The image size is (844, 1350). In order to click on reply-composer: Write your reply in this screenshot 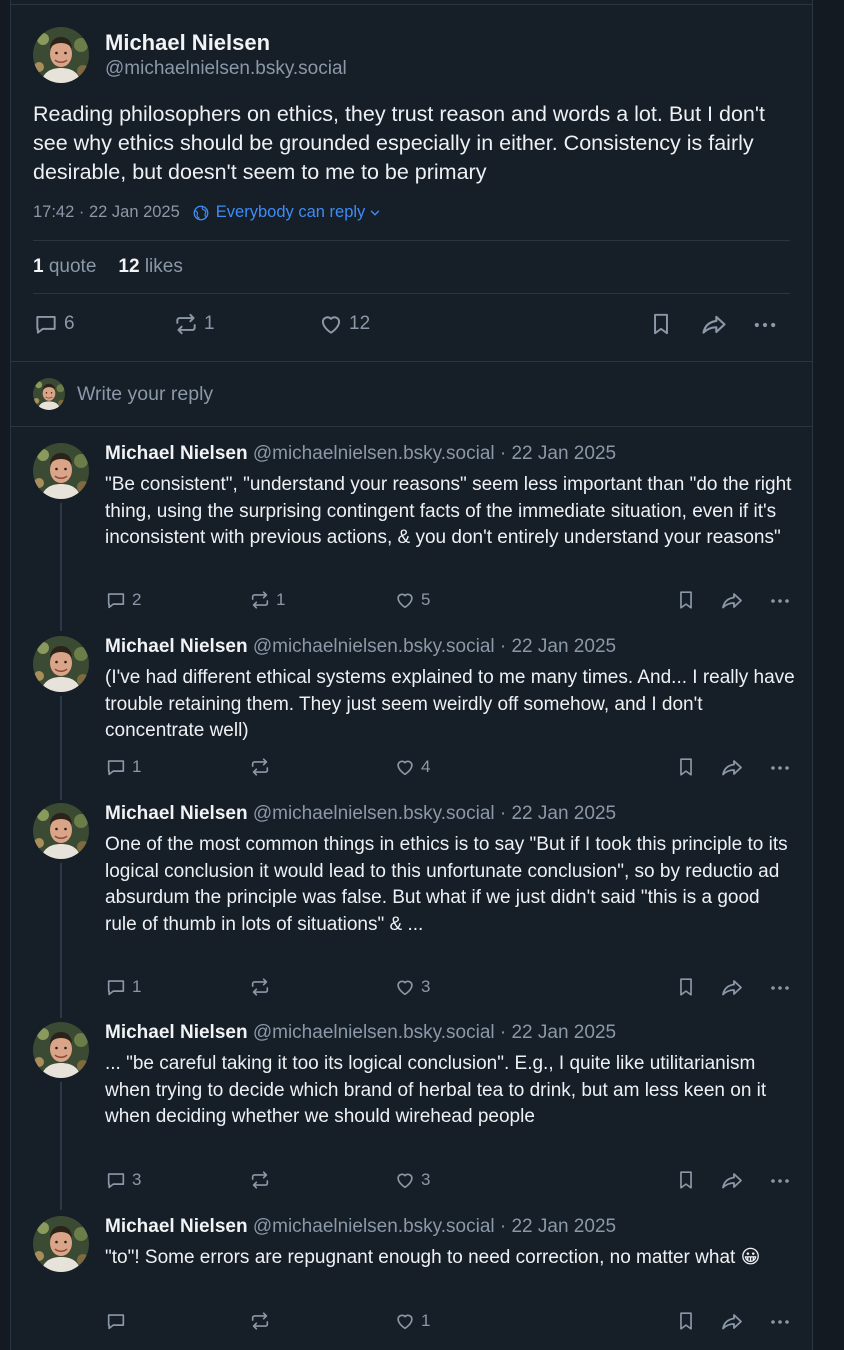, I will do `click(123, 394)`.